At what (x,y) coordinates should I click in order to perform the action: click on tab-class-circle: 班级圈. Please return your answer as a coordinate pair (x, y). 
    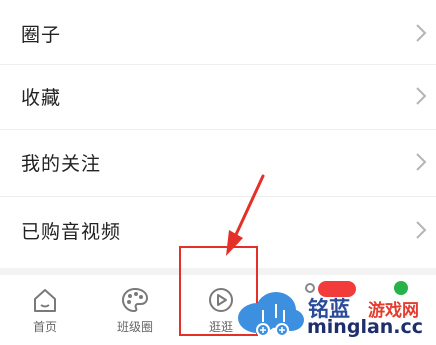
    Looking at the image, I should click on (135, 310).